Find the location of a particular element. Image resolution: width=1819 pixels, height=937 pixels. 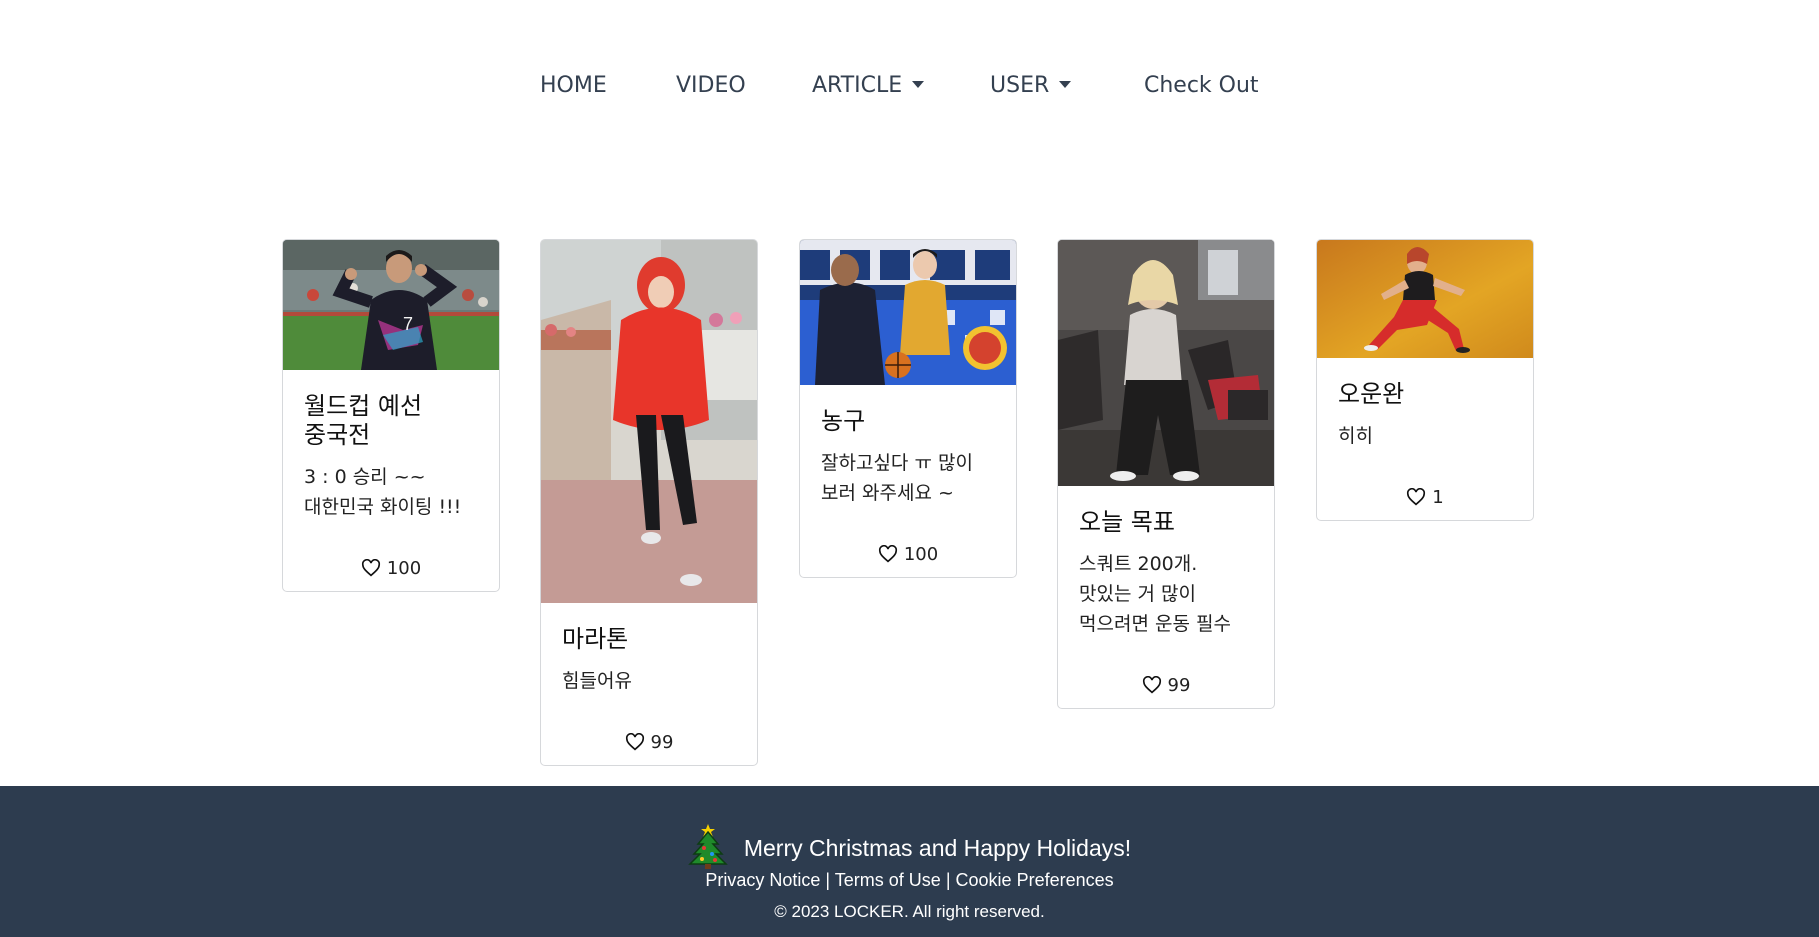

card-text: 스쿼트 200개. 맛있는 거 많이 먹으려면 운동 필수 is located at coordinates (1155, 594).